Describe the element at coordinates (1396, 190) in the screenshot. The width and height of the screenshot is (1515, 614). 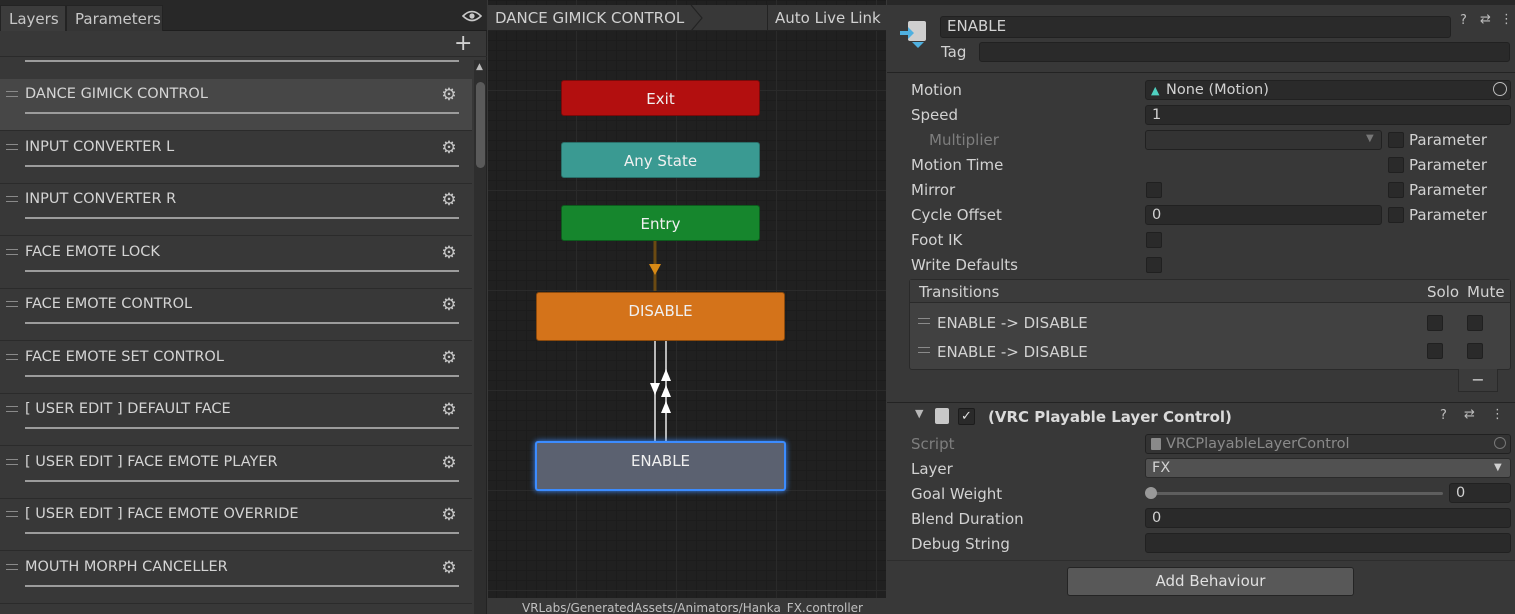
I see `mirror-parameter-checkbox` at that location.